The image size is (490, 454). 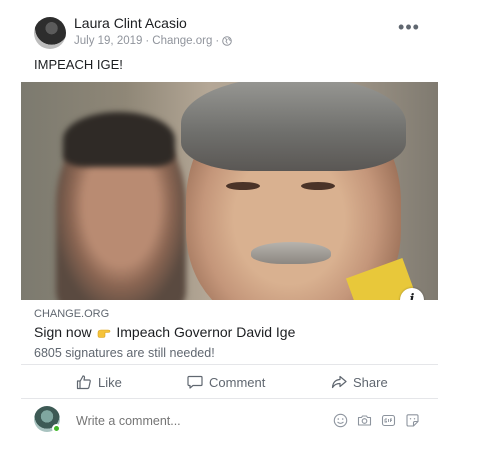 I want to click on like-button: Like, so click(x=99, y=382).